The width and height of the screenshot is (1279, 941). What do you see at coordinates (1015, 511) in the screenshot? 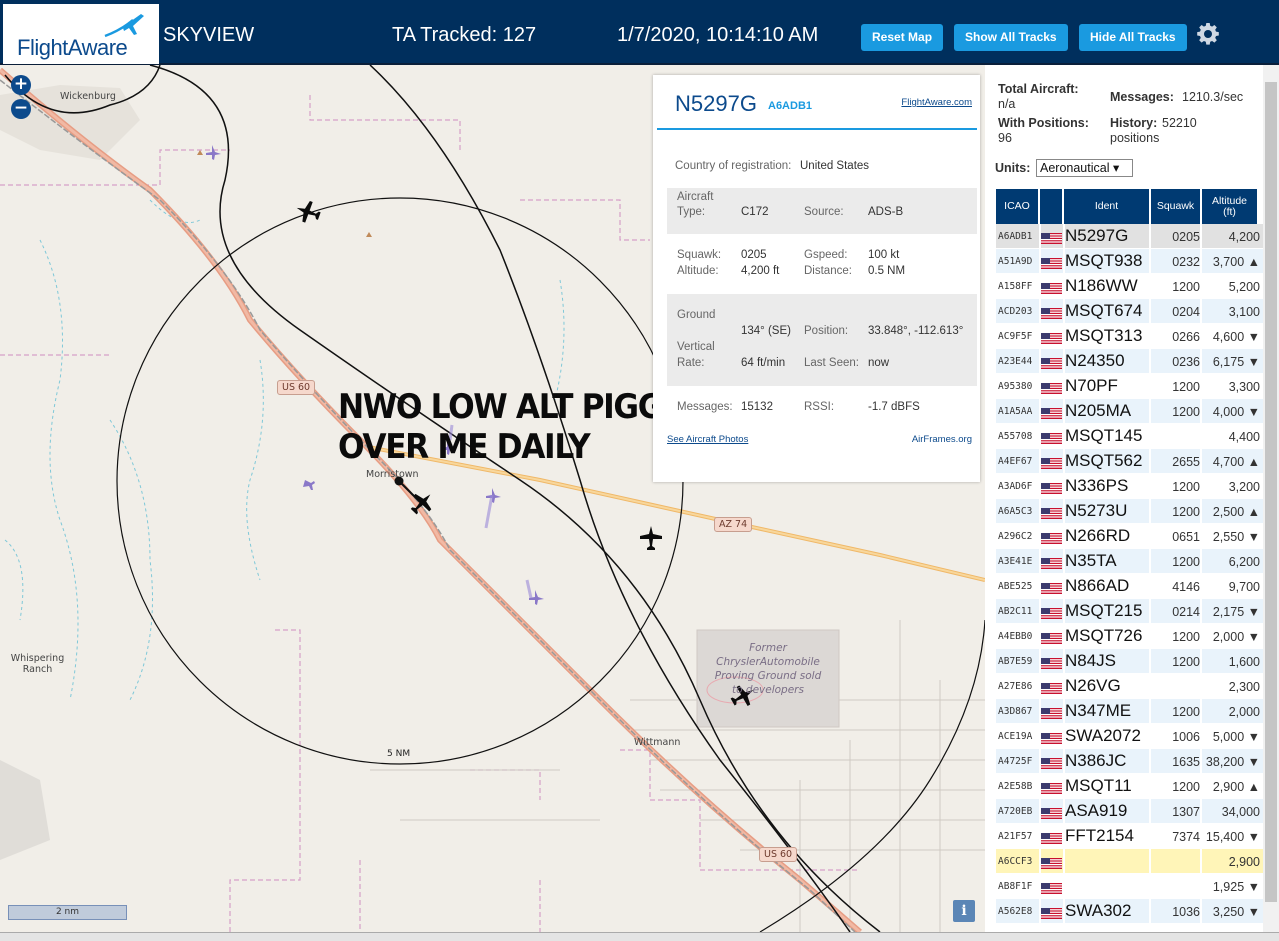
I see `row-icao: A6A5C3` at bounding box center [1015, 511].